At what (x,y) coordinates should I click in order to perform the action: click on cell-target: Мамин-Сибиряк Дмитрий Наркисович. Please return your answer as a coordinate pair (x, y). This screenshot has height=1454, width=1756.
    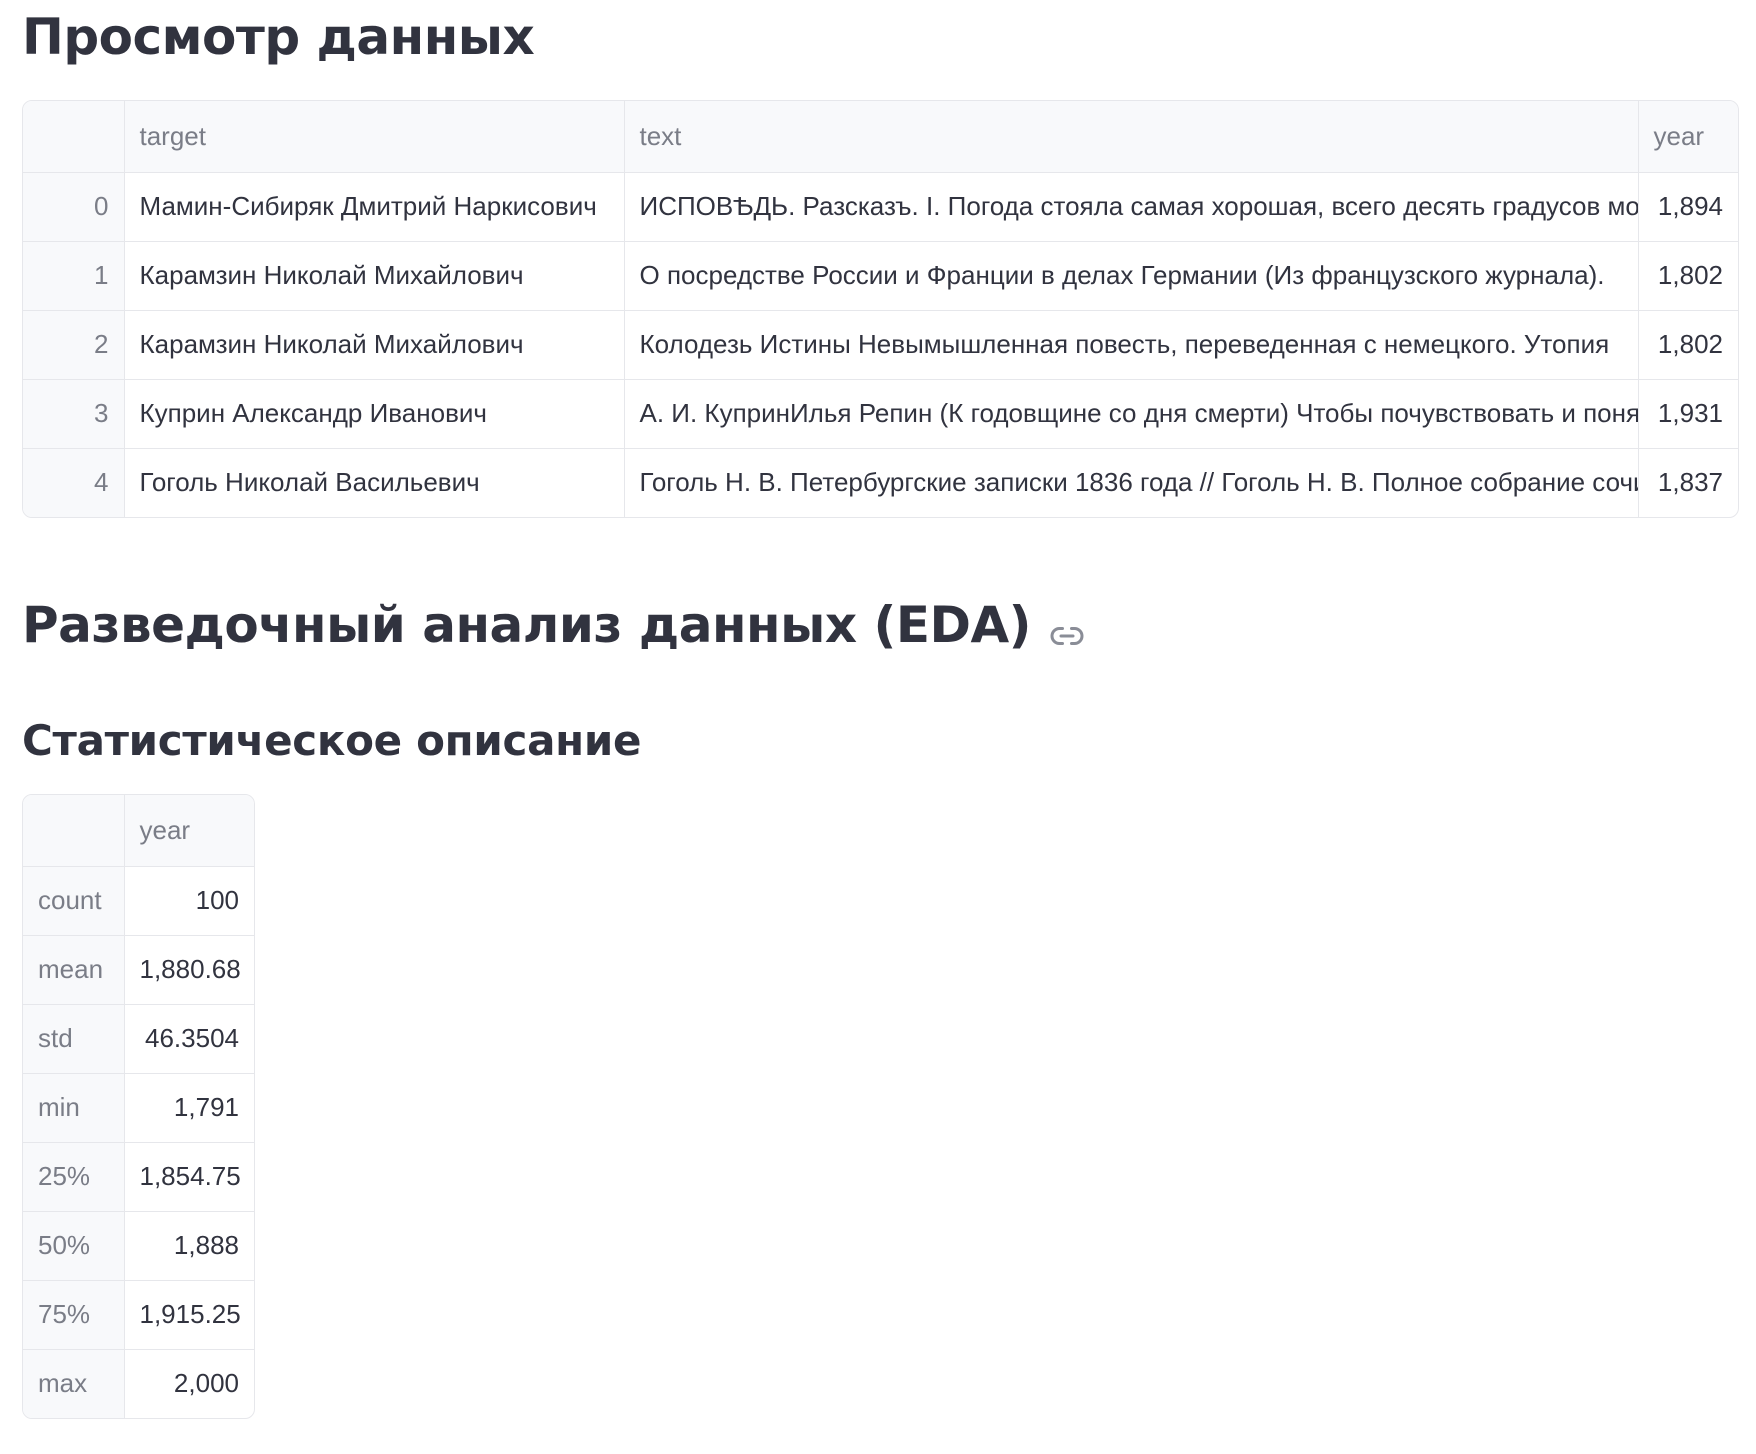
    Looking at the image, I should click on (374, 207).